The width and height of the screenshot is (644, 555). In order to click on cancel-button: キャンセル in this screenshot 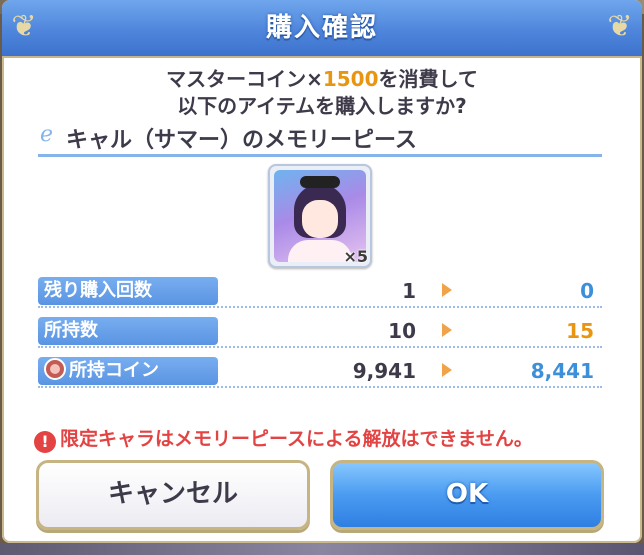, I will do `click(173, 495)`.